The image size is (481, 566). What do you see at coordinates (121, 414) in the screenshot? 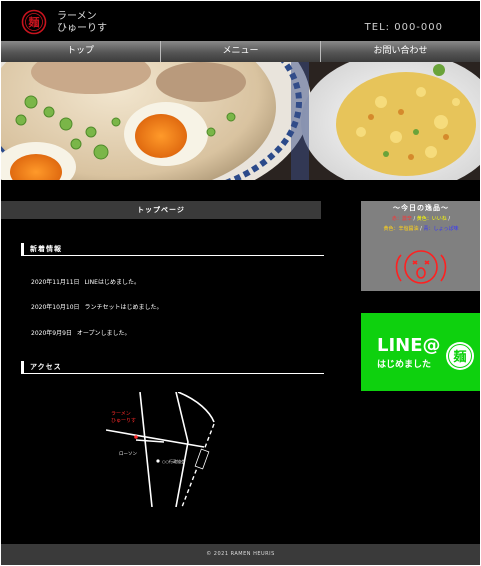
I see `map-shop-label1: ラーメン` at bounding box center [121, 414].